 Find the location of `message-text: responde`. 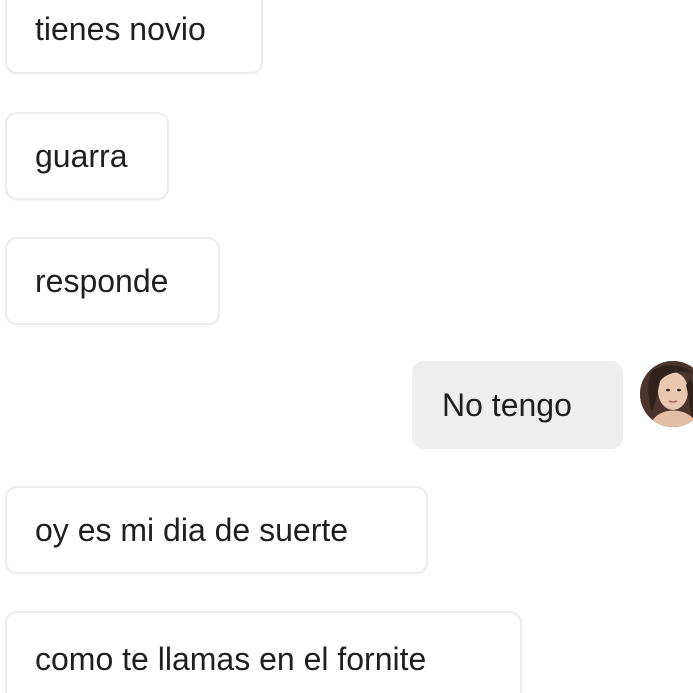

message-text: responde is located at coordinates (102, 280).